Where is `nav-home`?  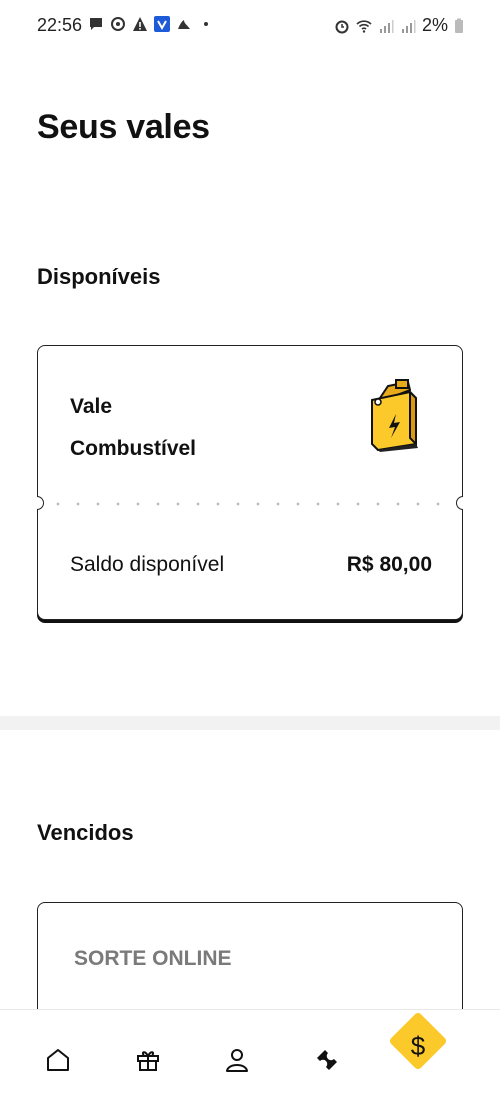 nav-home is located at coordinates (58, 1060).